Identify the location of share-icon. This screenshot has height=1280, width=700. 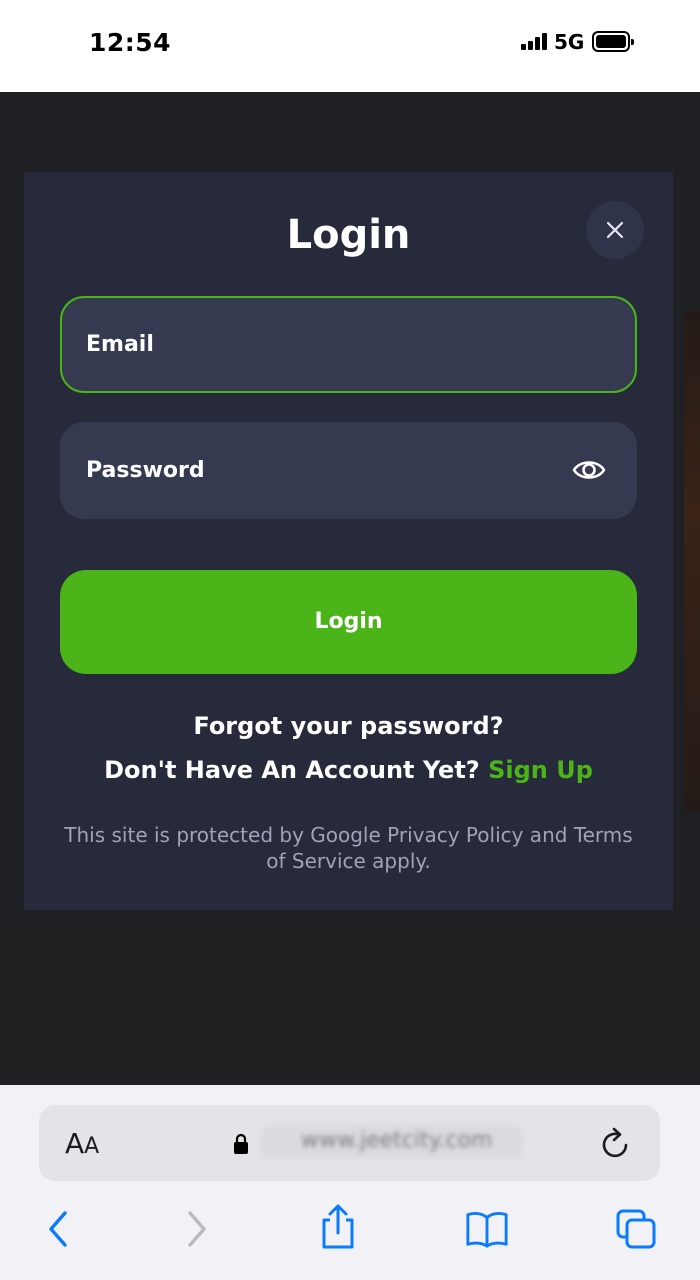
(338, 1227).